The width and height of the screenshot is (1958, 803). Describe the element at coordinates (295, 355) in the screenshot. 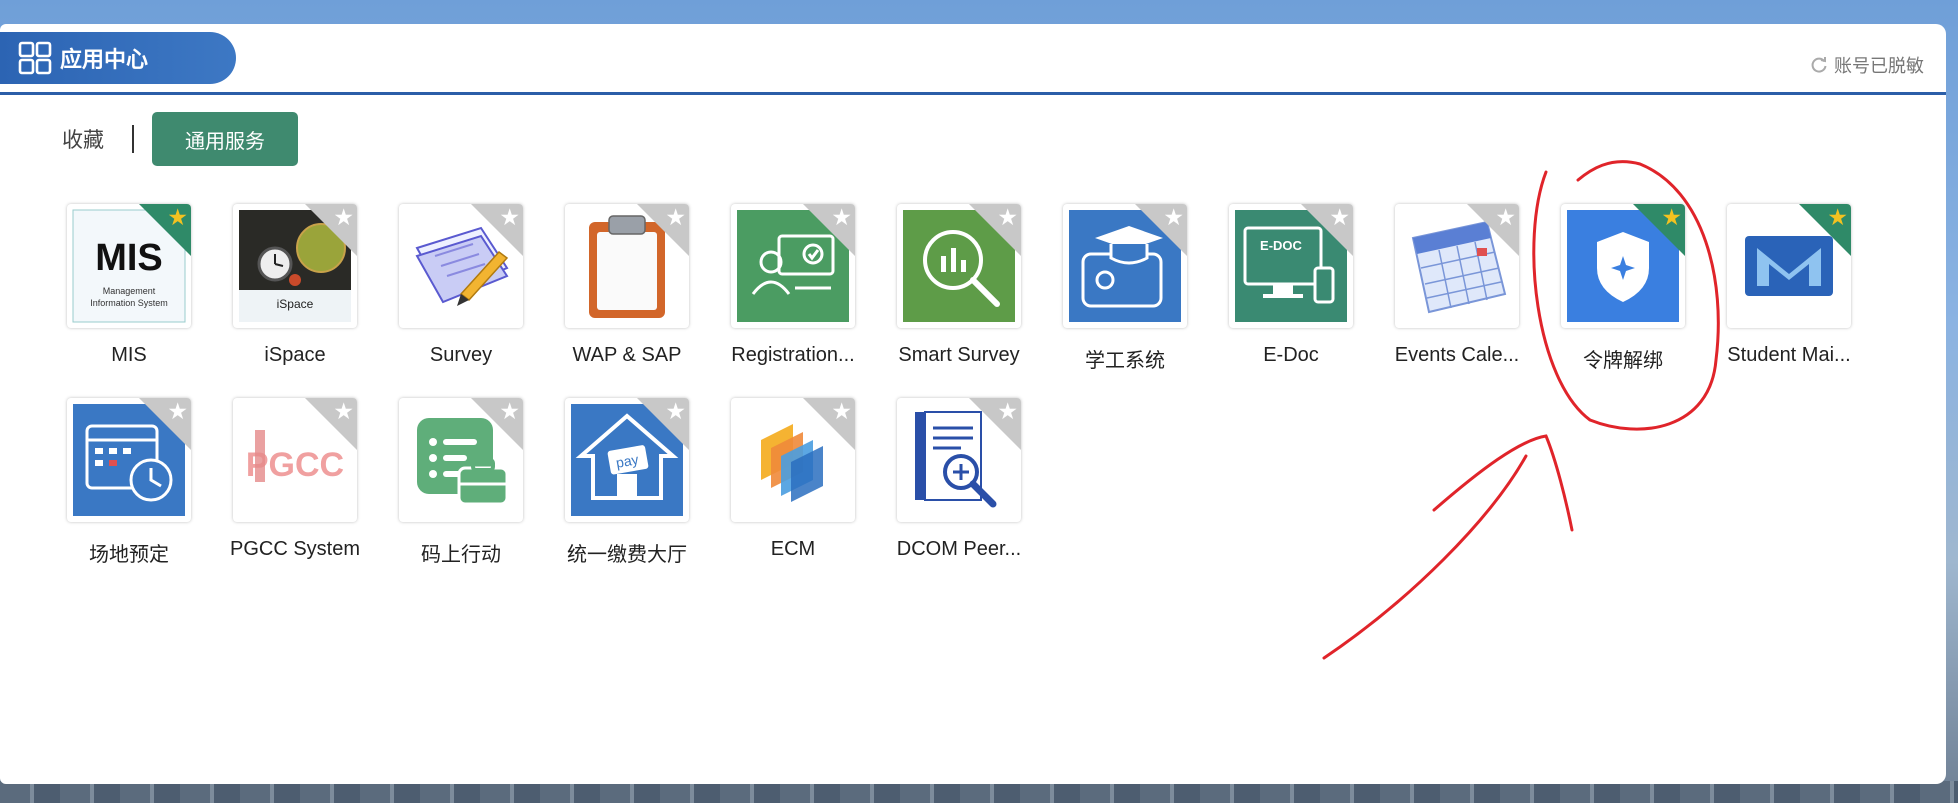

I see `app-label: iSpace` at that location.